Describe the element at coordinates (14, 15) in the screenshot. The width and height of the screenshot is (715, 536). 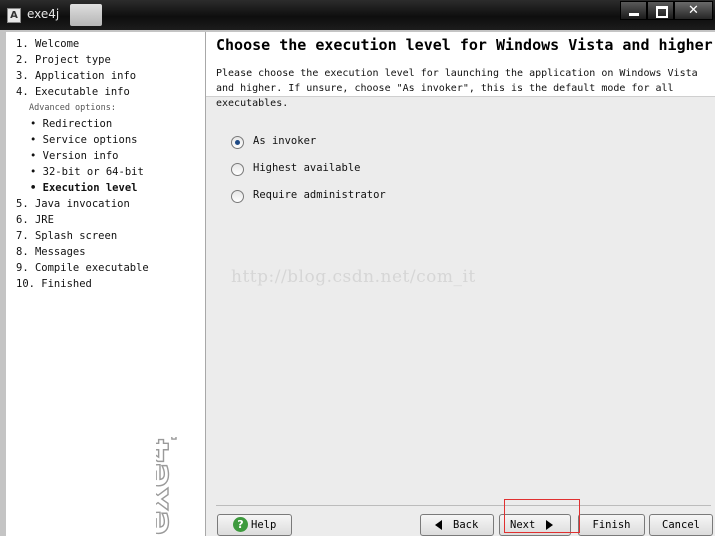
I see `app-icon: A` at that location.